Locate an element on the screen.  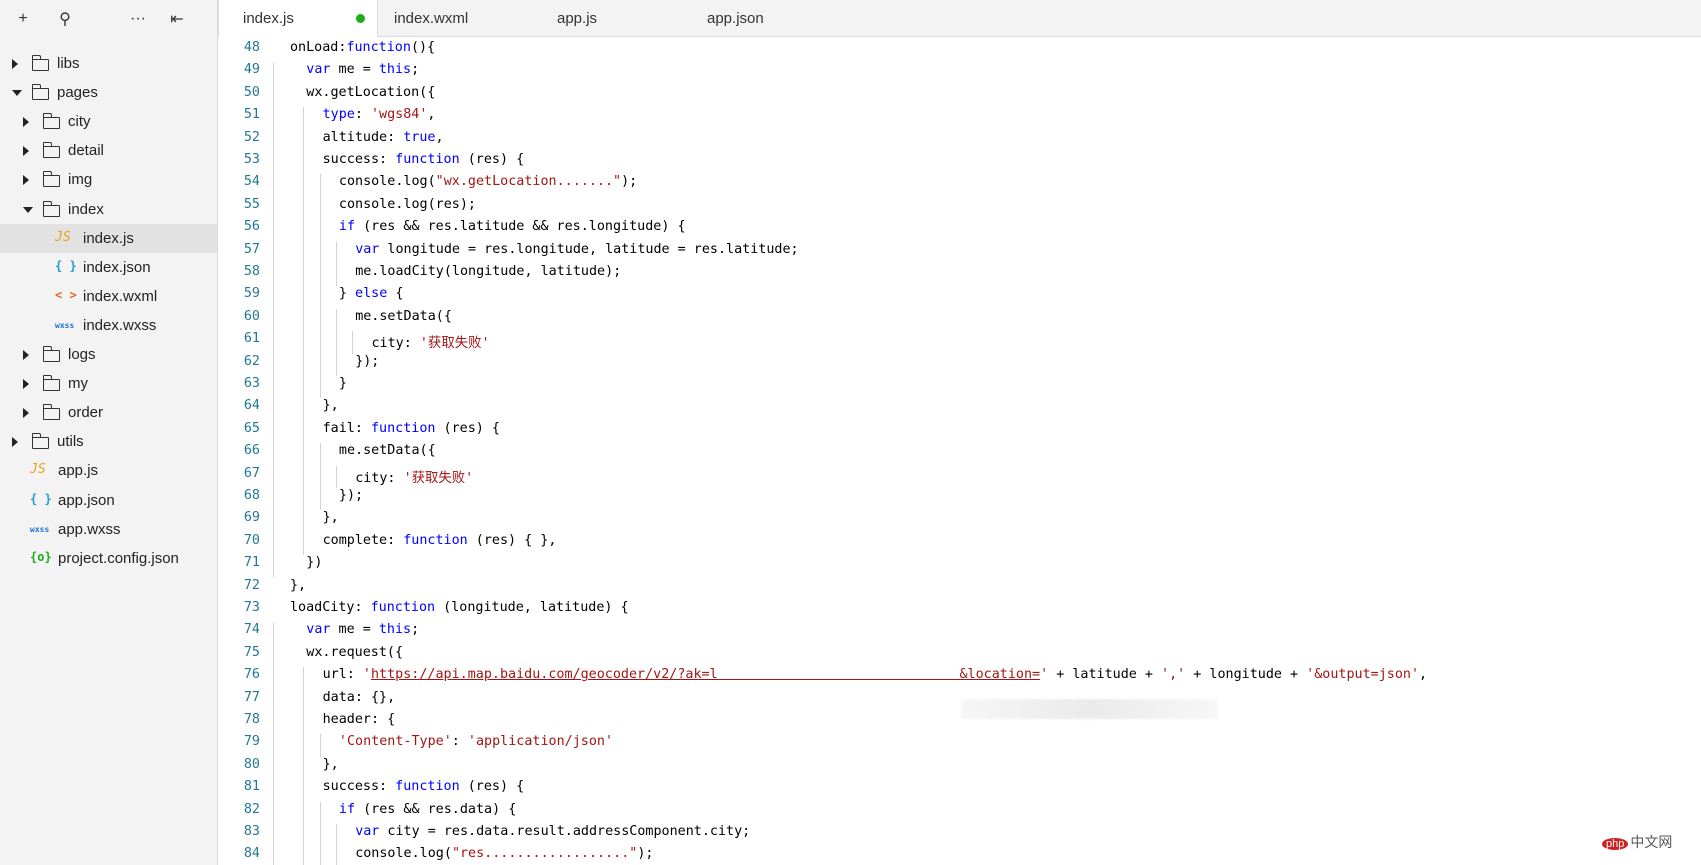
tree-item-index-js: JS index.js is located at coordinates (108, 238).